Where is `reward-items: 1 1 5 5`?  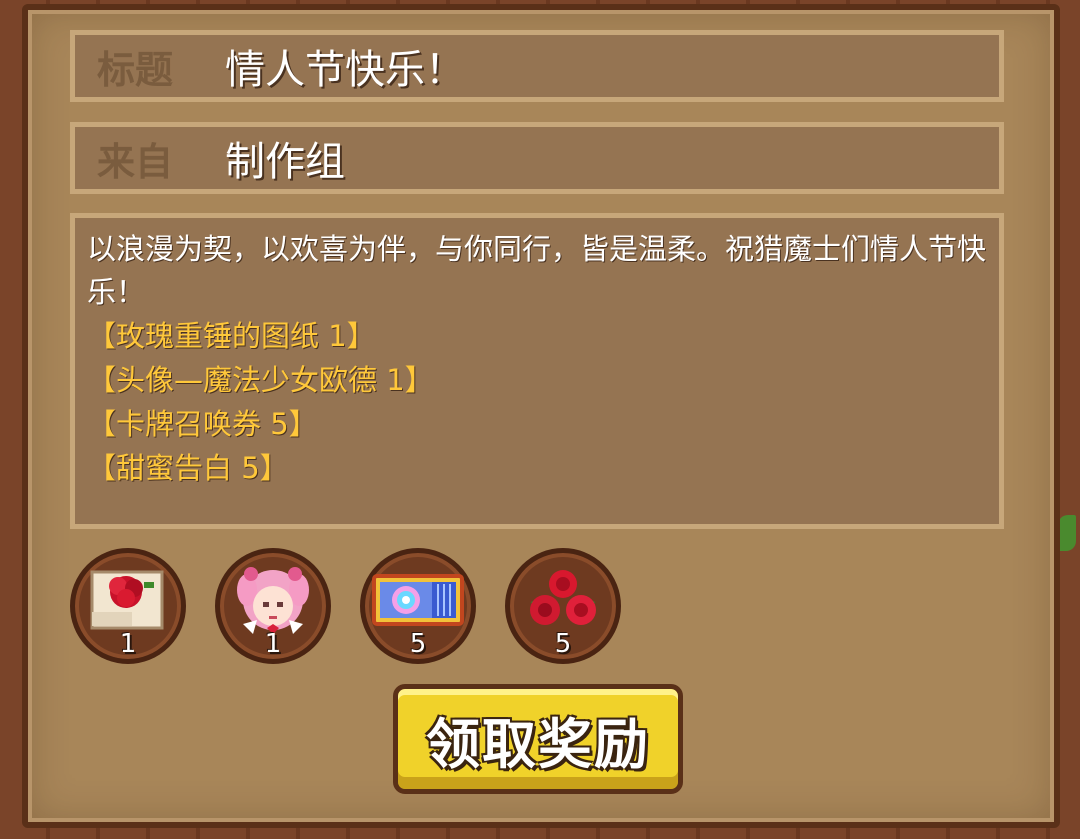
reward-items: 1 1 5 5 is located at coordinates (345, 608).